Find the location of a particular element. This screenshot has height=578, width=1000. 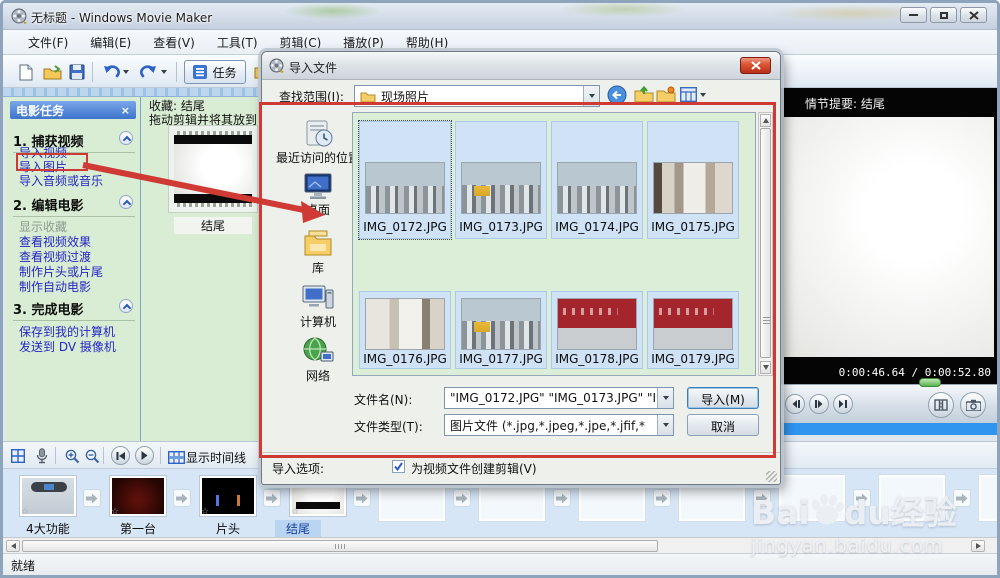

checkmark-icon is located at coordinates (398, 467).